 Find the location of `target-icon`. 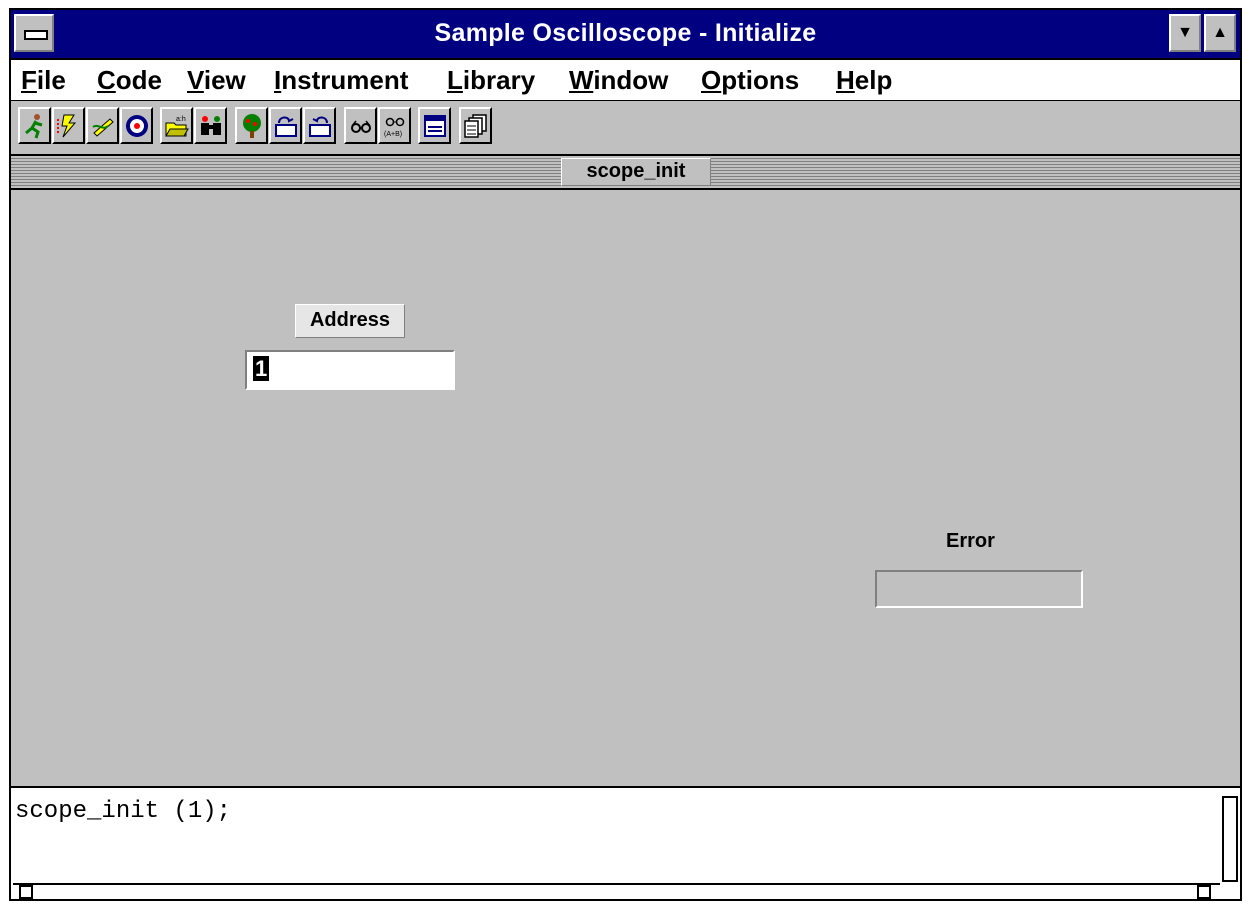

target-icon is located at coordinates (136, 125).